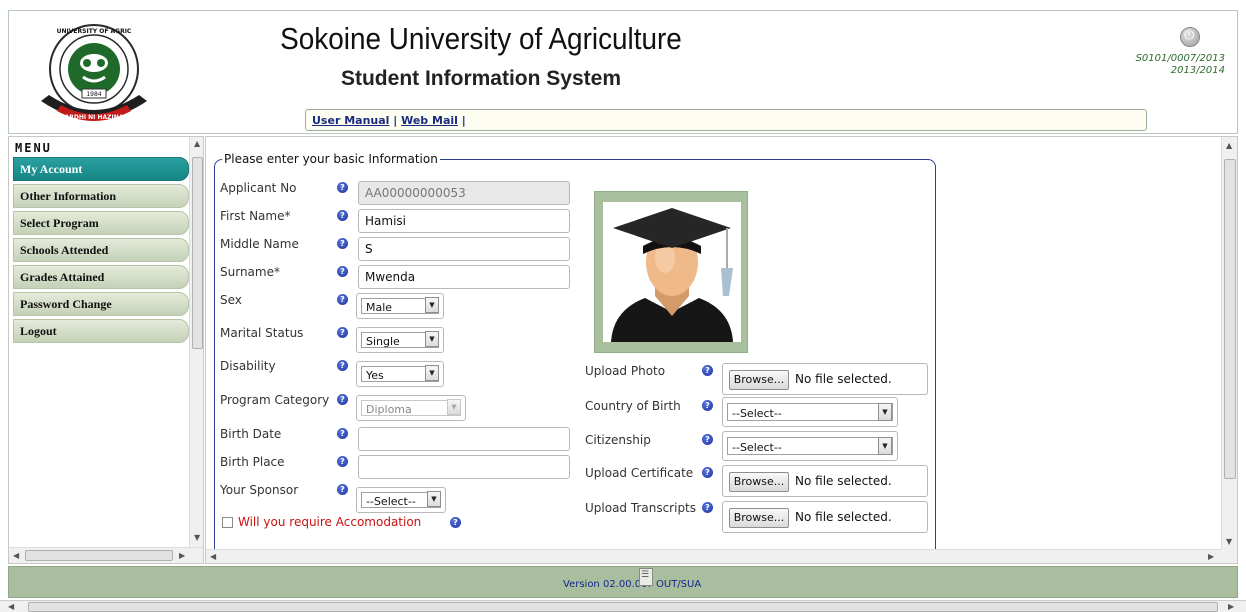 This screenshot has height=612, width=1246. Describe the element at coordinates (101, 304) in the screenshot. I see `menu-item-password-change: Password Change` at that location.